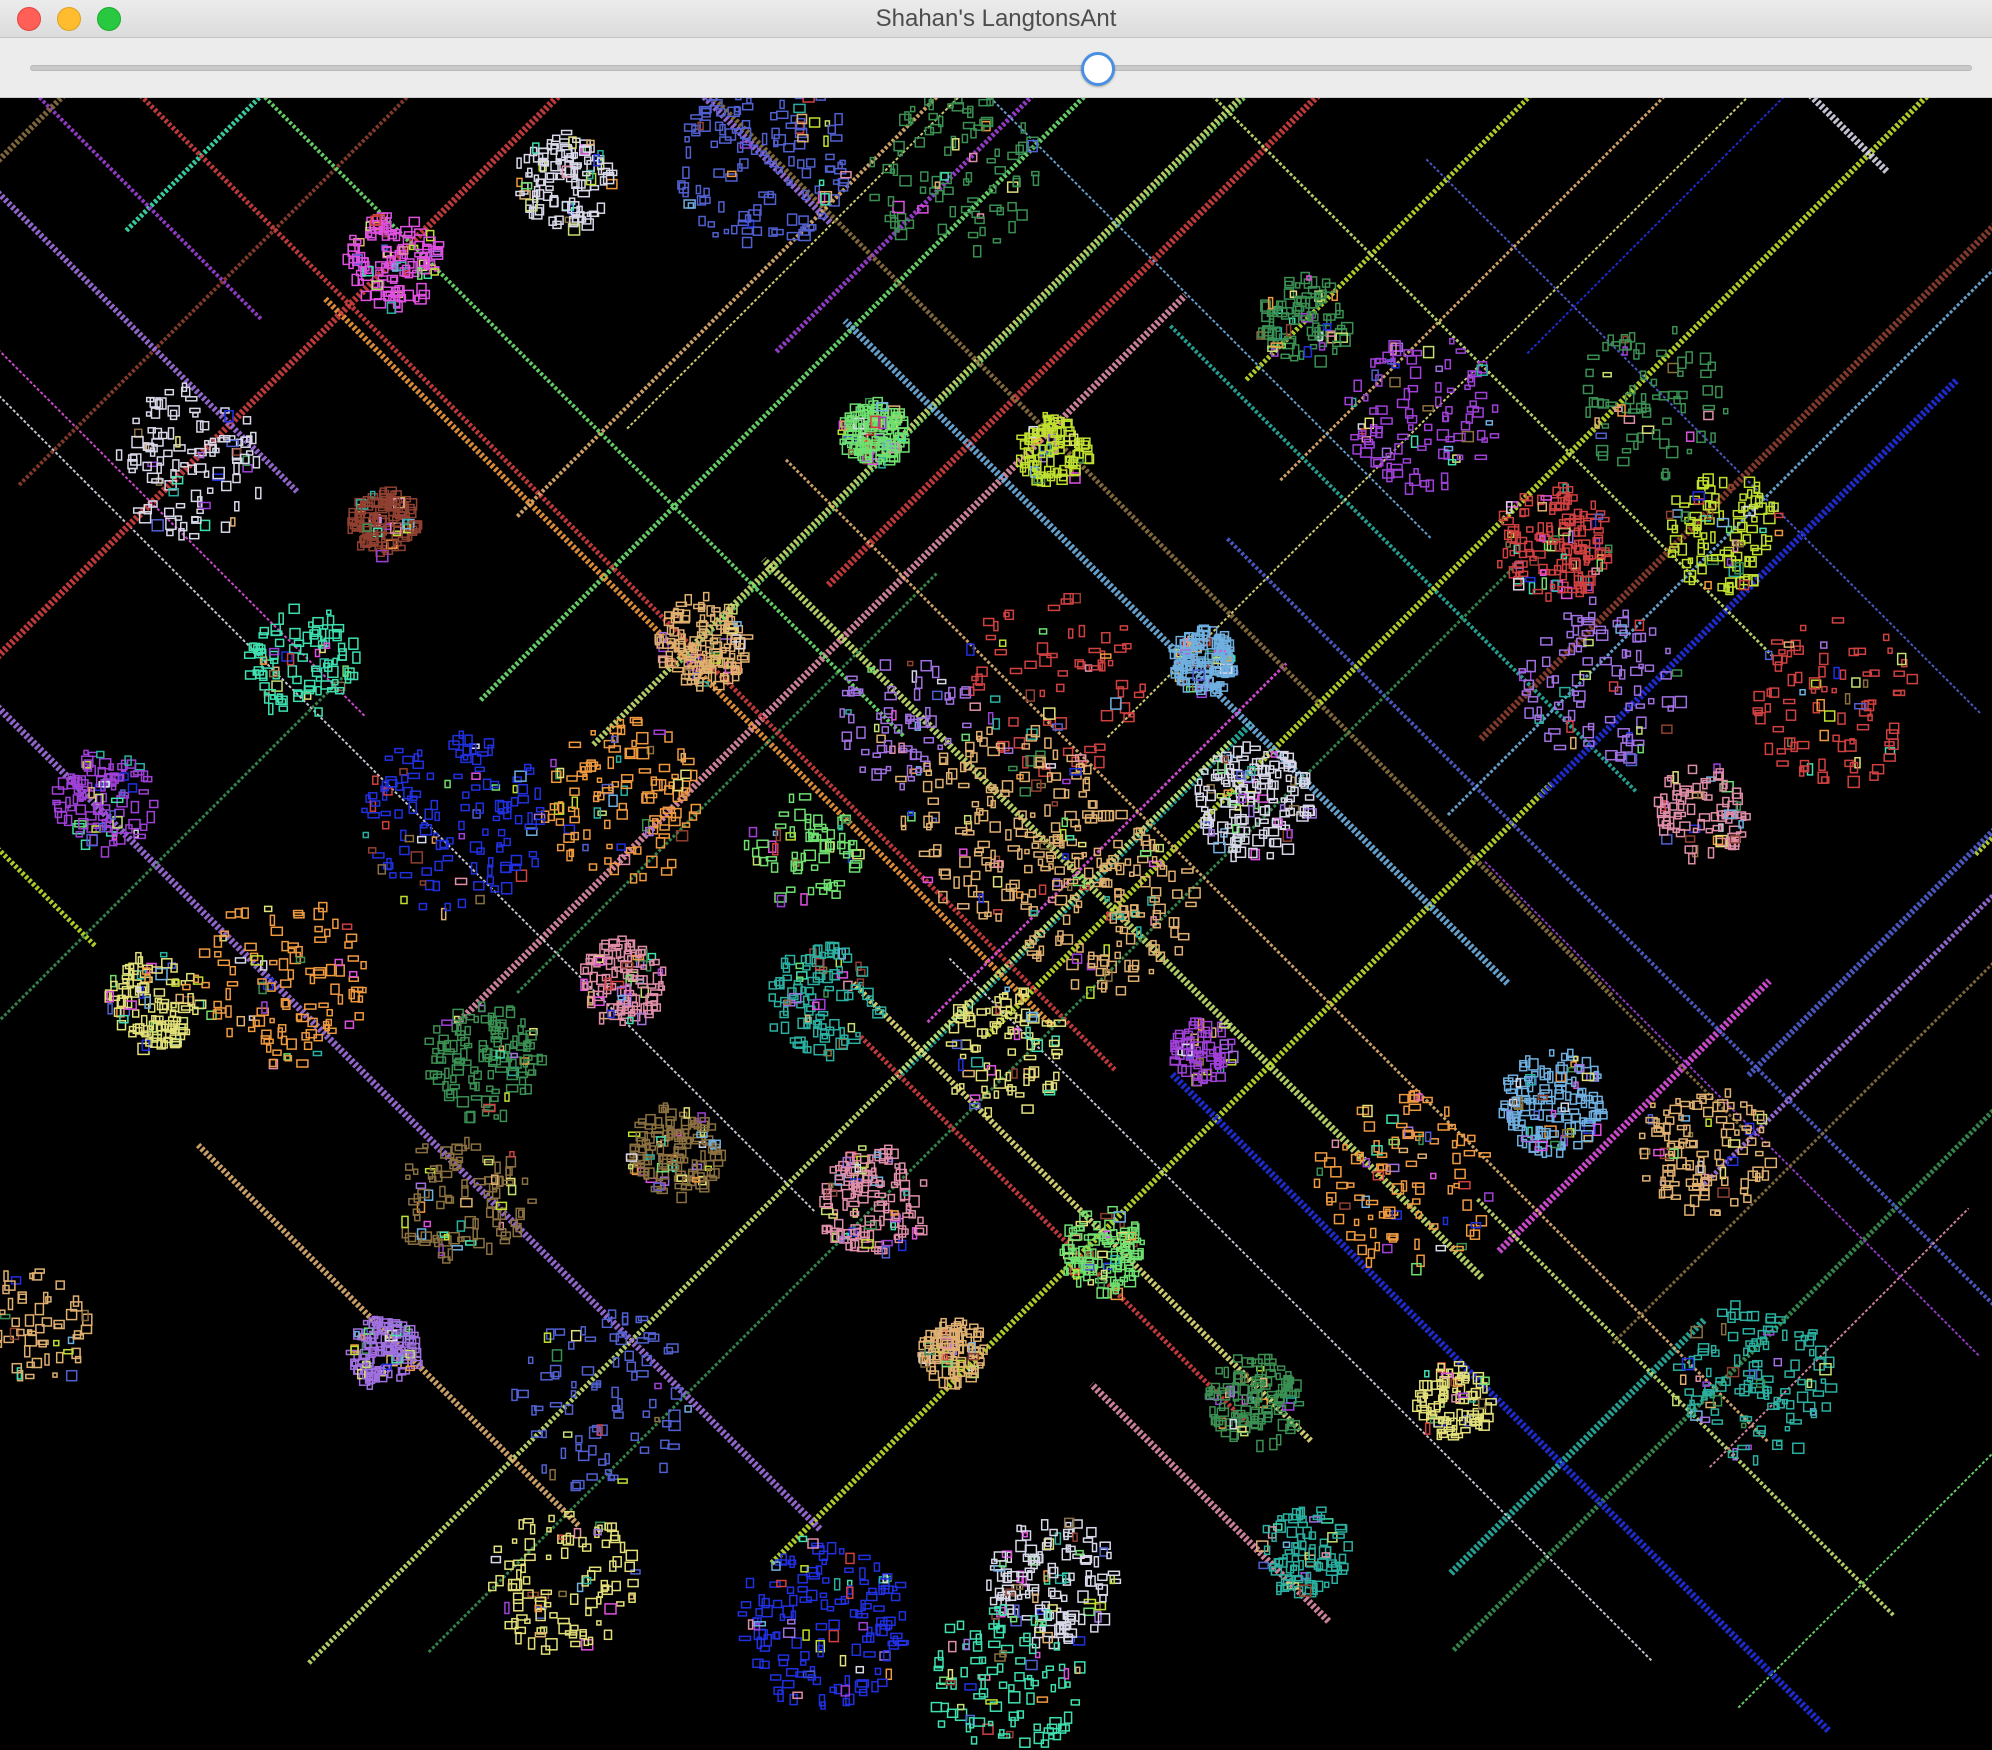  What do you see at coordinates (1001, 68) in the screenshot?
I see `speed-slider-track` at bounding box center [1001, 68].